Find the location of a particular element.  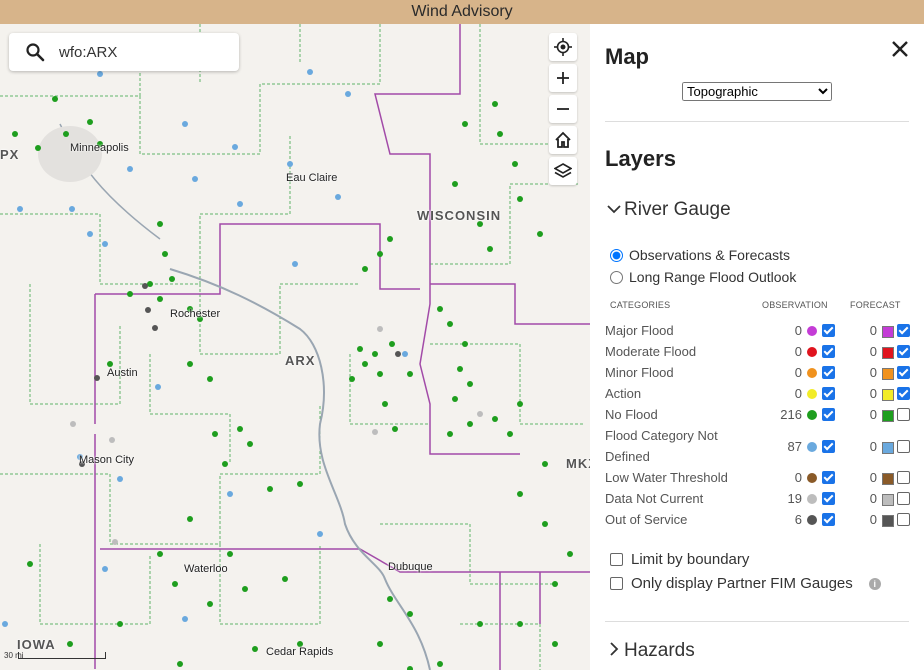

state-label-wisconsin: WISCONSIN is located at coordinates (459, 215).